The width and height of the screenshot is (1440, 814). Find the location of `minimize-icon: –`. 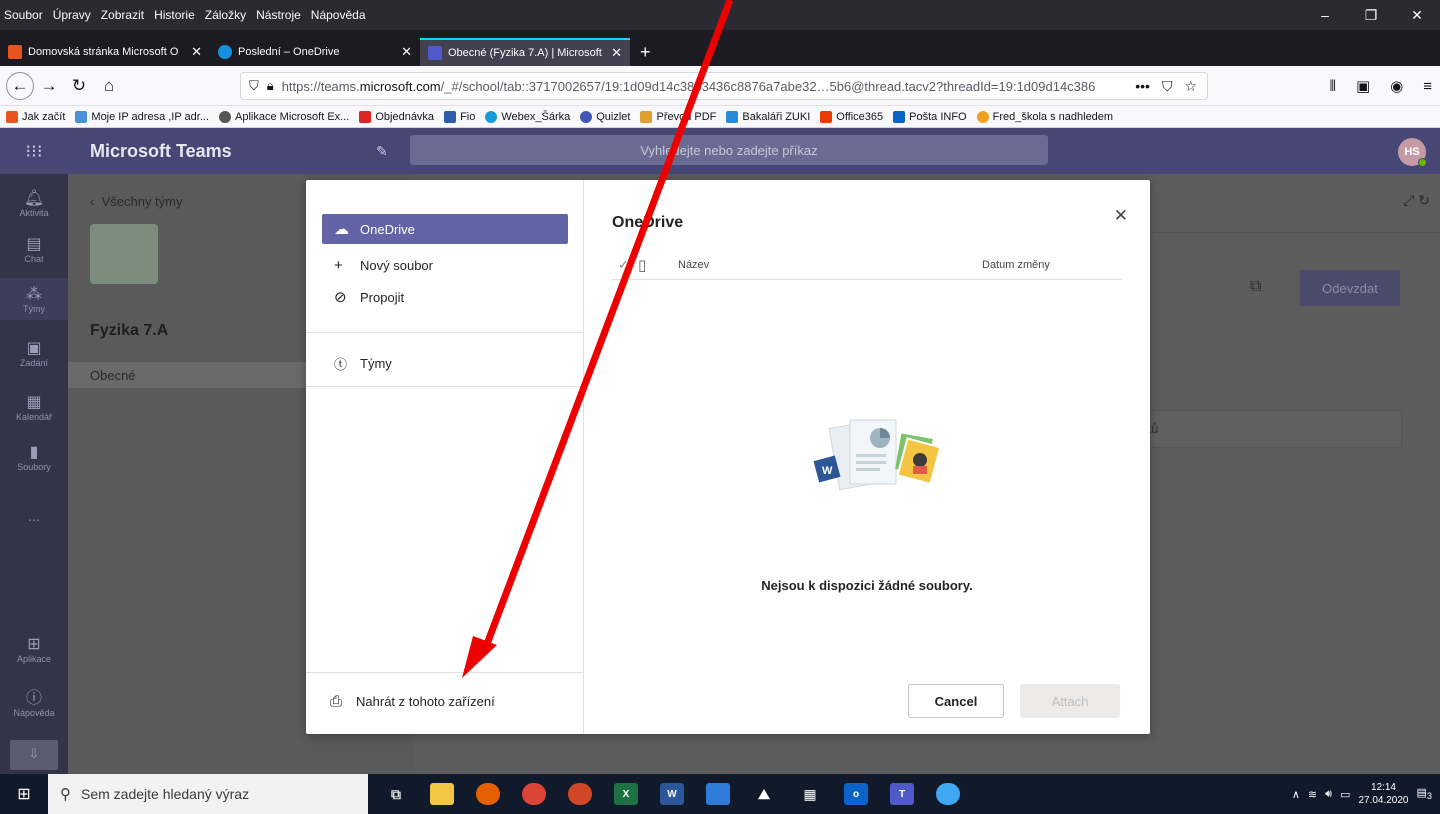

minimize-icon: – is located at coordinates (1325, 15).